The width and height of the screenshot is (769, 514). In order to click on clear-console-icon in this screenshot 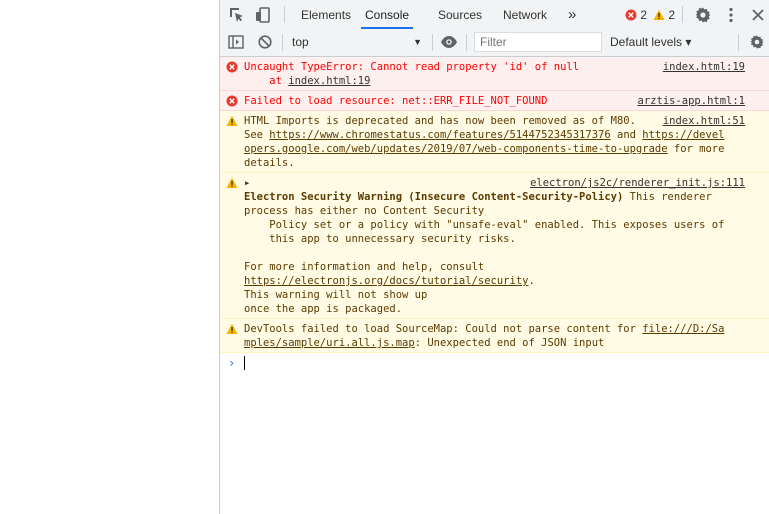, I will do `click(265, 42)`.